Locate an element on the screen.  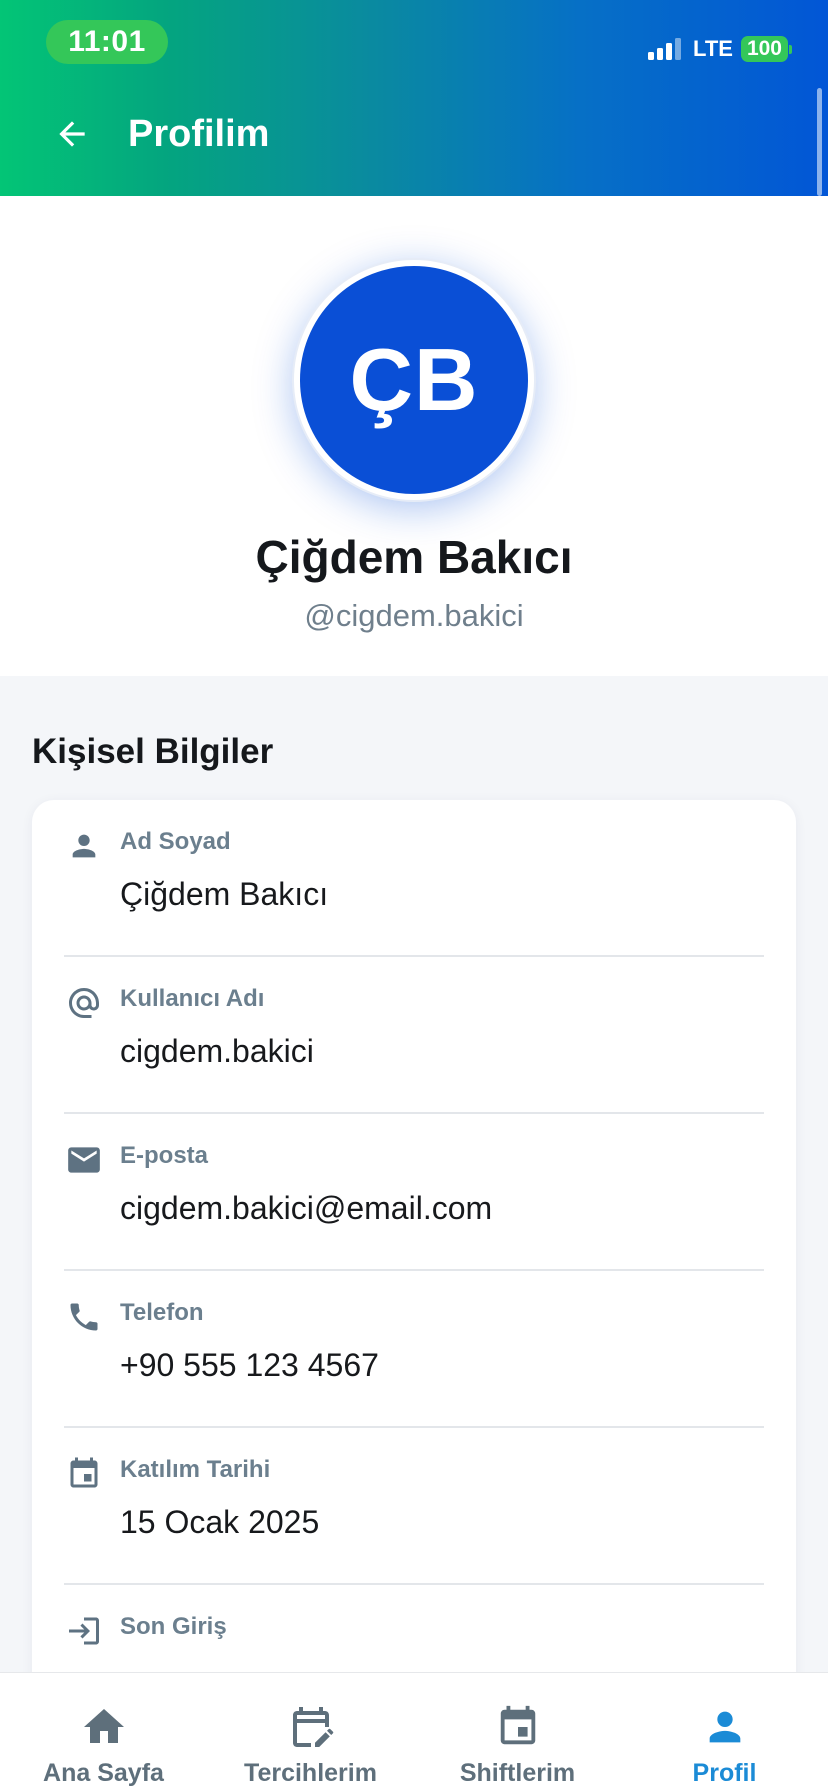
nav-item-preferences: Tercihlerim is located at coordinates (310, 1732).